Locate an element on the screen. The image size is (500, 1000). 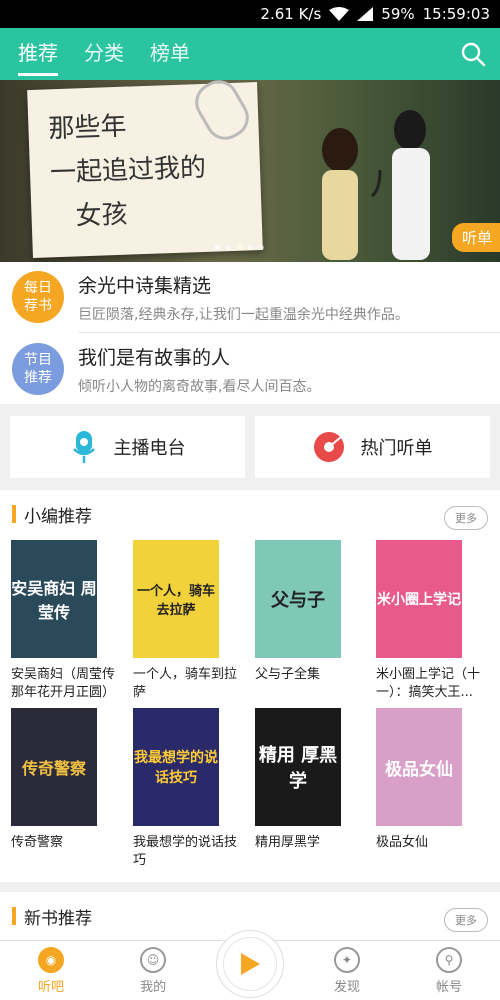
play-button is located at coordinates (250, 964).